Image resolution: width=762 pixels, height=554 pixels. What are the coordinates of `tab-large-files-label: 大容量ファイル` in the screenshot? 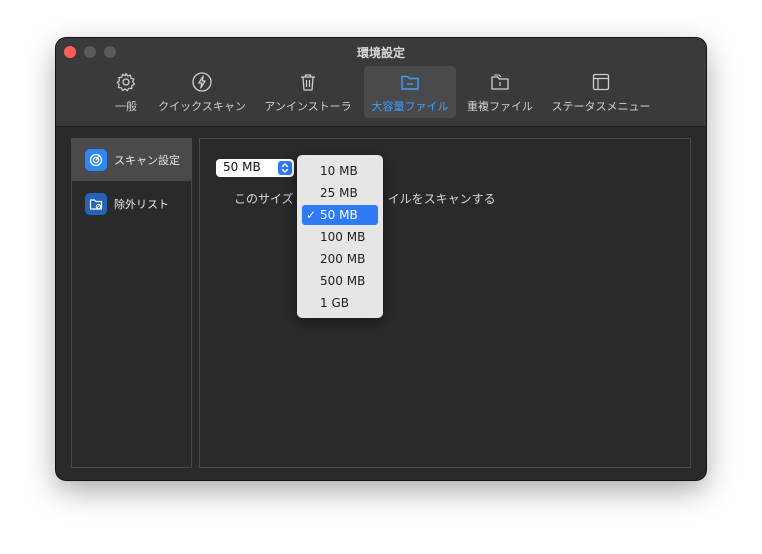 It's located at (410, 106).